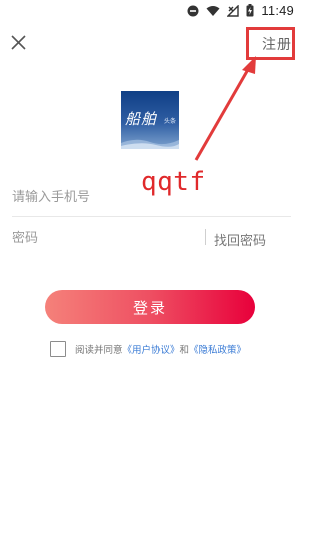 The image size is (320, 533). Describe the element at coordinates (270, 43) in the screenshot. I see `annotation-highlight-box` at that location.